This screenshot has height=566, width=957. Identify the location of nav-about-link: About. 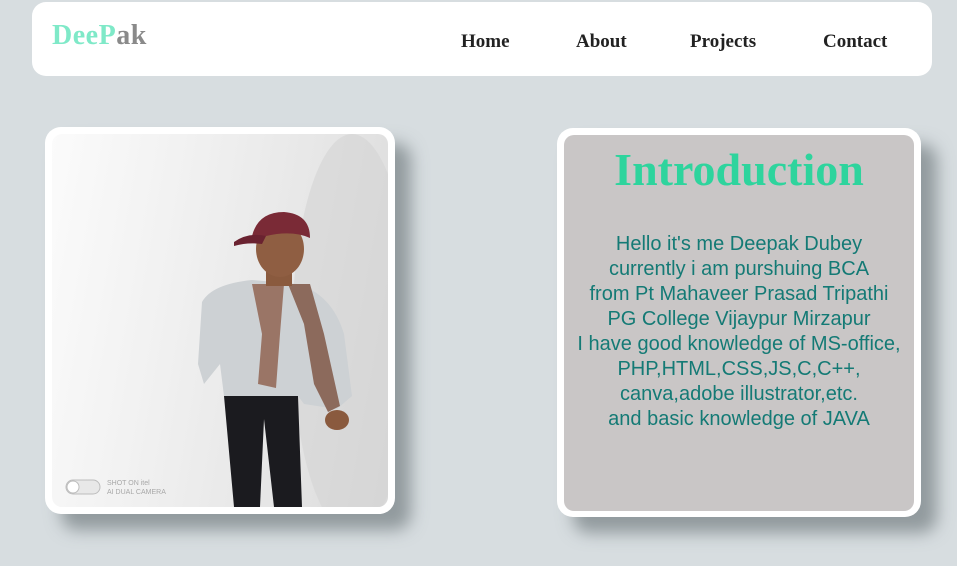
(601, 42).